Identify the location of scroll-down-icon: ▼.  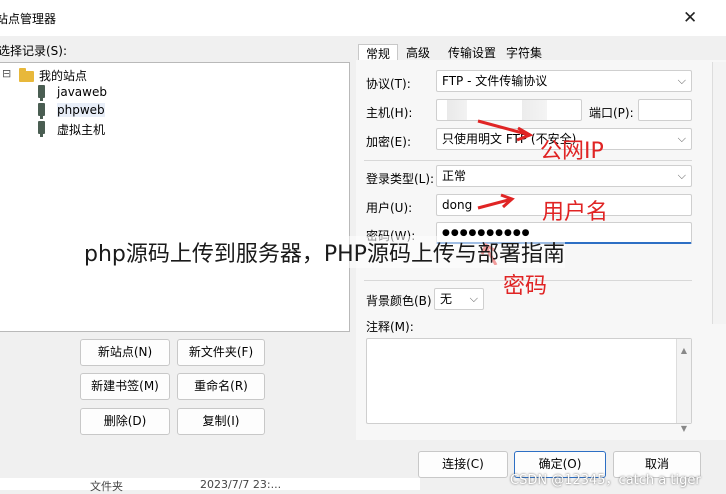
(684, 428).